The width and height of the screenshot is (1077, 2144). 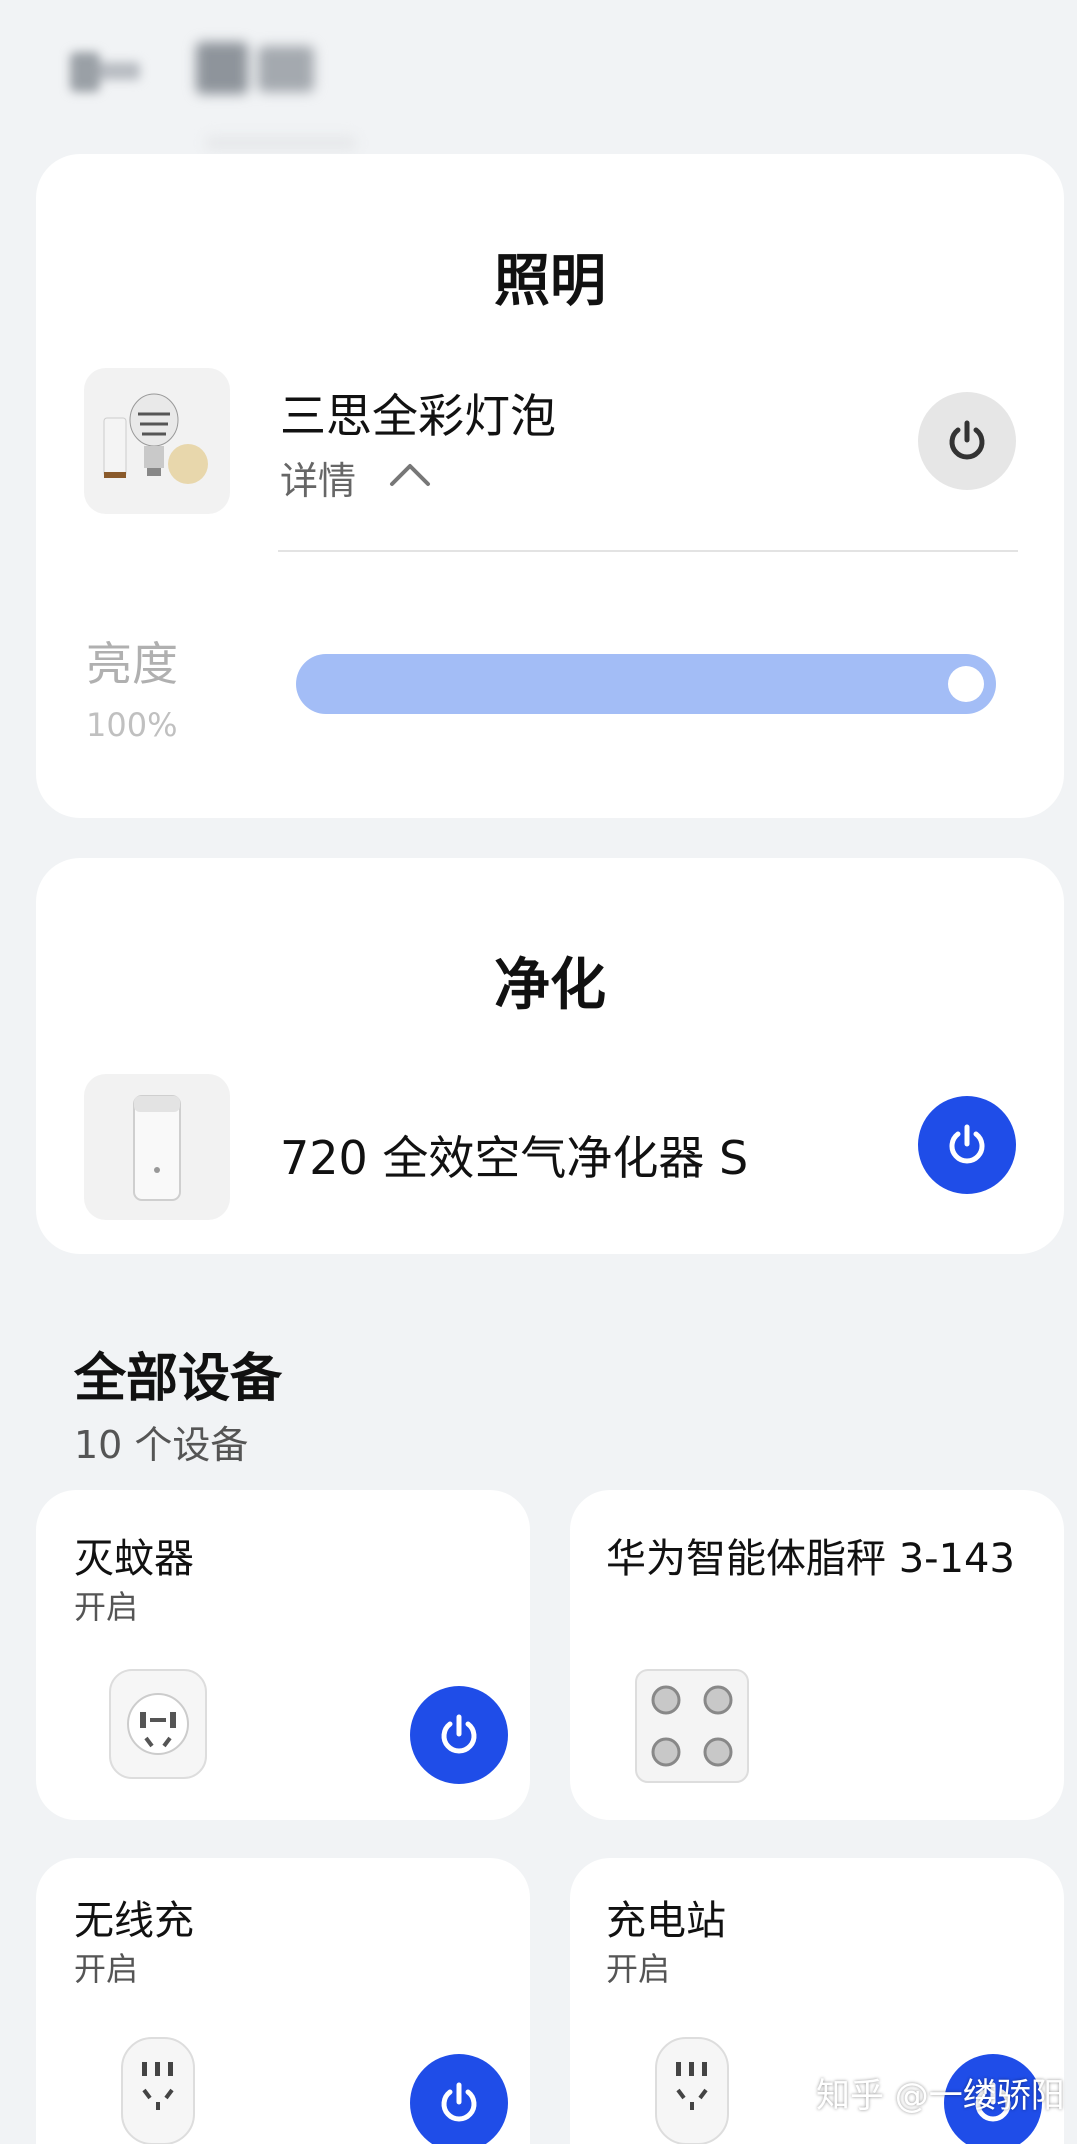 I want to click on brightness-slider, so click(x=646, y=684).